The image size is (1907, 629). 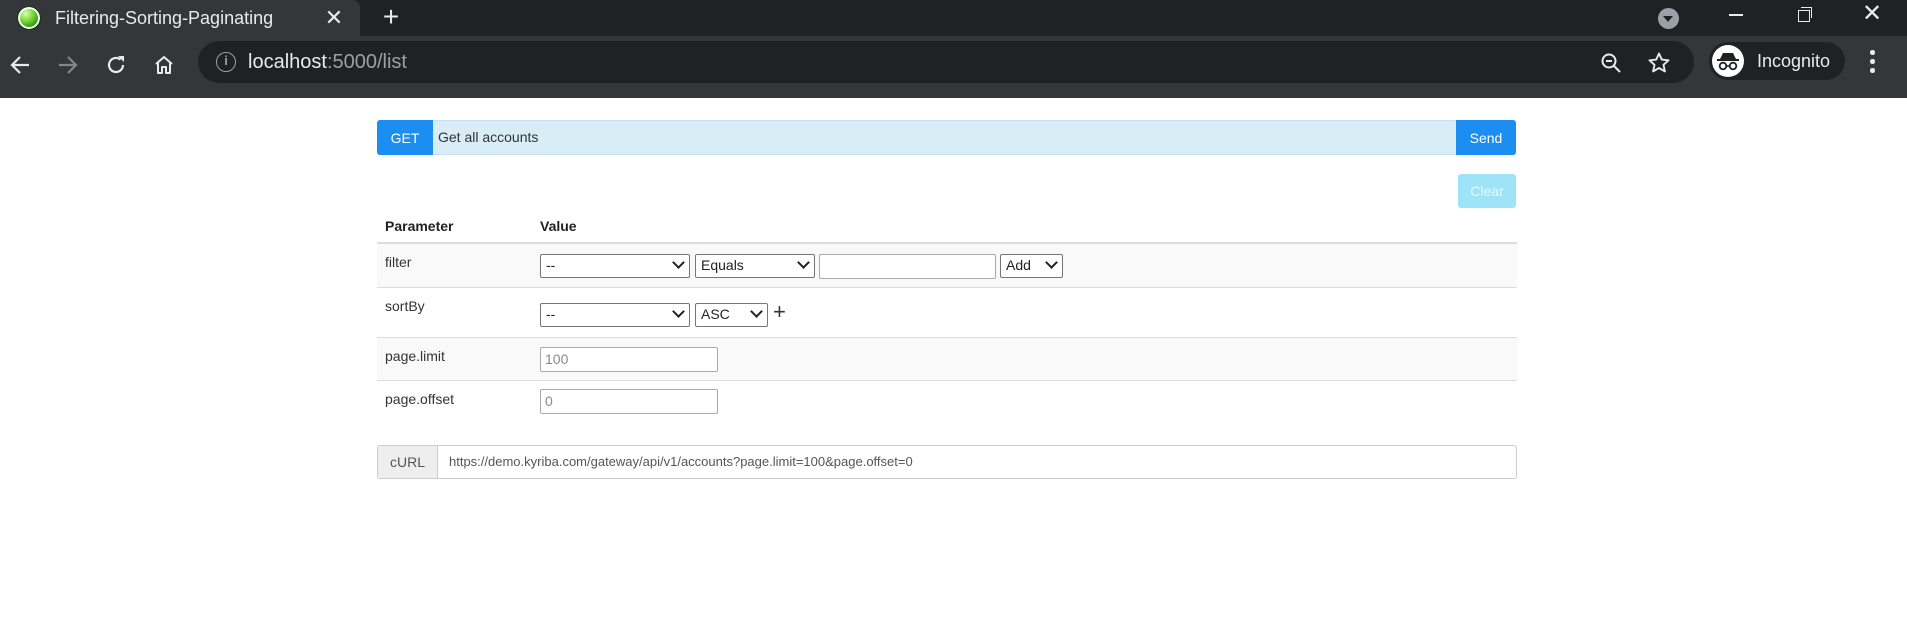 I want to click on reload-icon, so click(x=116, y=65).